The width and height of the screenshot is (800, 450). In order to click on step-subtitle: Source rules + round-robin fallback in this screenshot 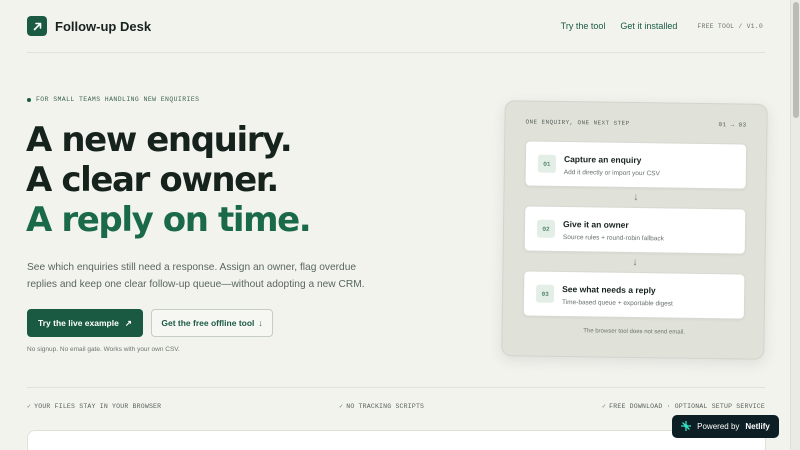, I will do `click(613, 238)`.